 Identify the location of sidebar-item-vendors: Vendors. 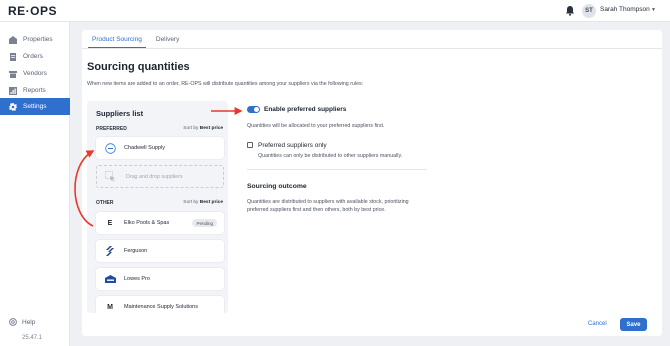
(35, 73).